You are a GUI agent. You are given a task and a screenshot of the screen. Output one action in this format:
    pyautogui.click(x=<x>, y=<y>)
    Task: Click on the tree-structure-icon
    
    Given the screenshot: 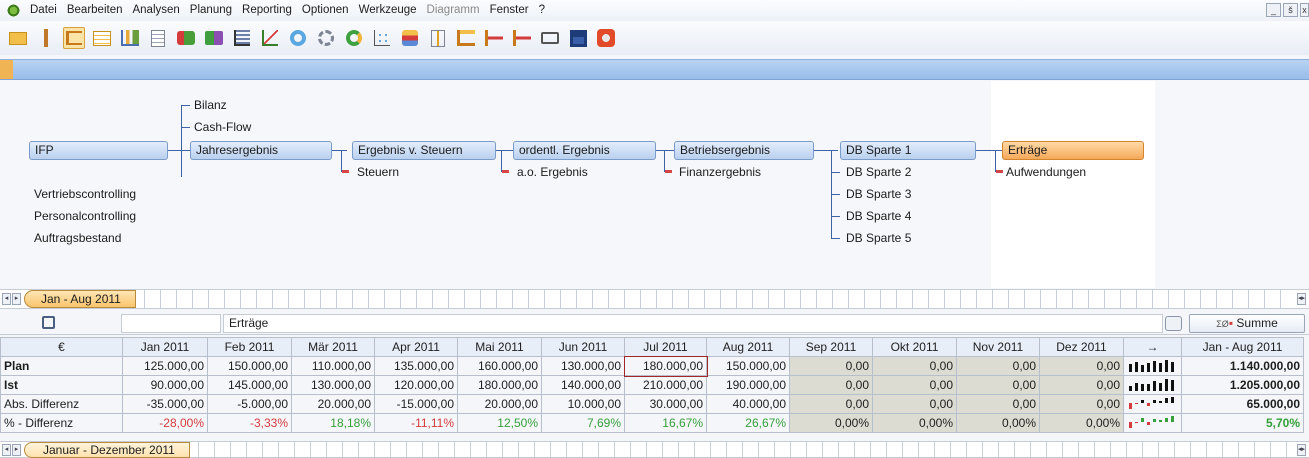 What is the action you would take?
    pyautogui.click(x=466, y=38)
    